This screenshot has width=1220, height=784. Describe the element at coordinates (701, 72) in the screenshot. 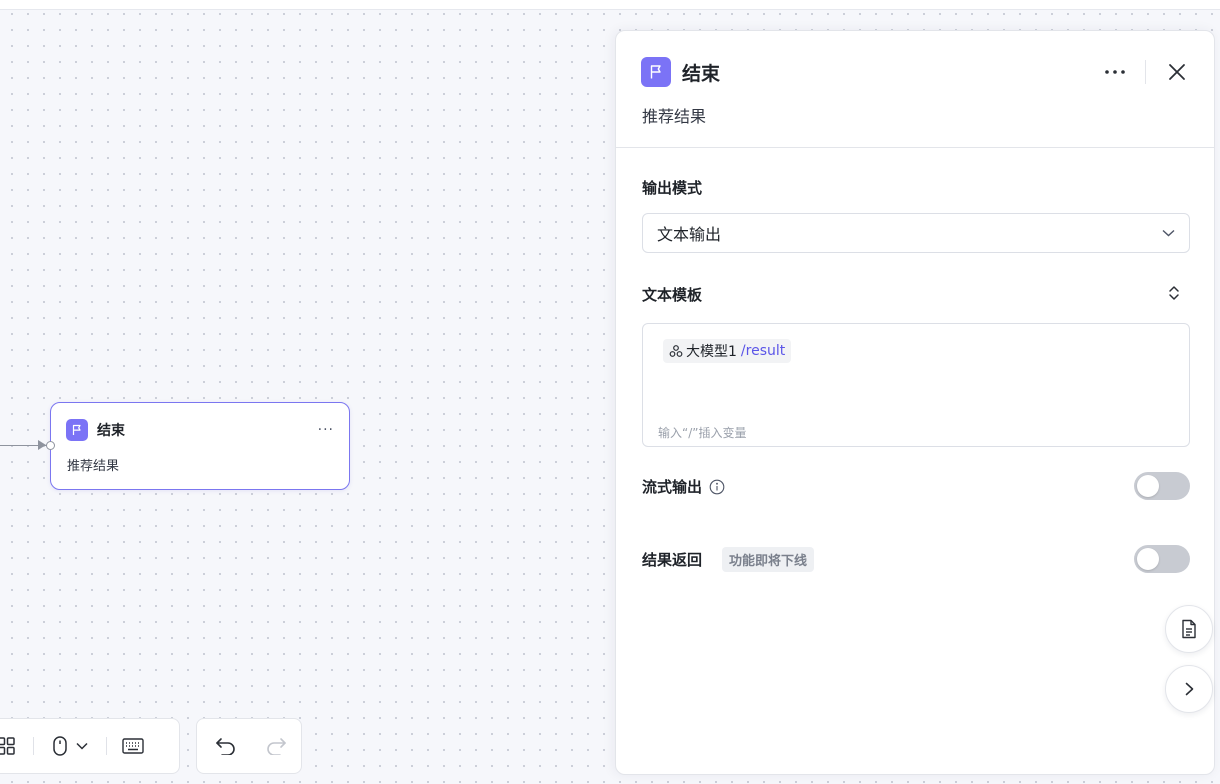

I see `panel-title: 结束` at that location.